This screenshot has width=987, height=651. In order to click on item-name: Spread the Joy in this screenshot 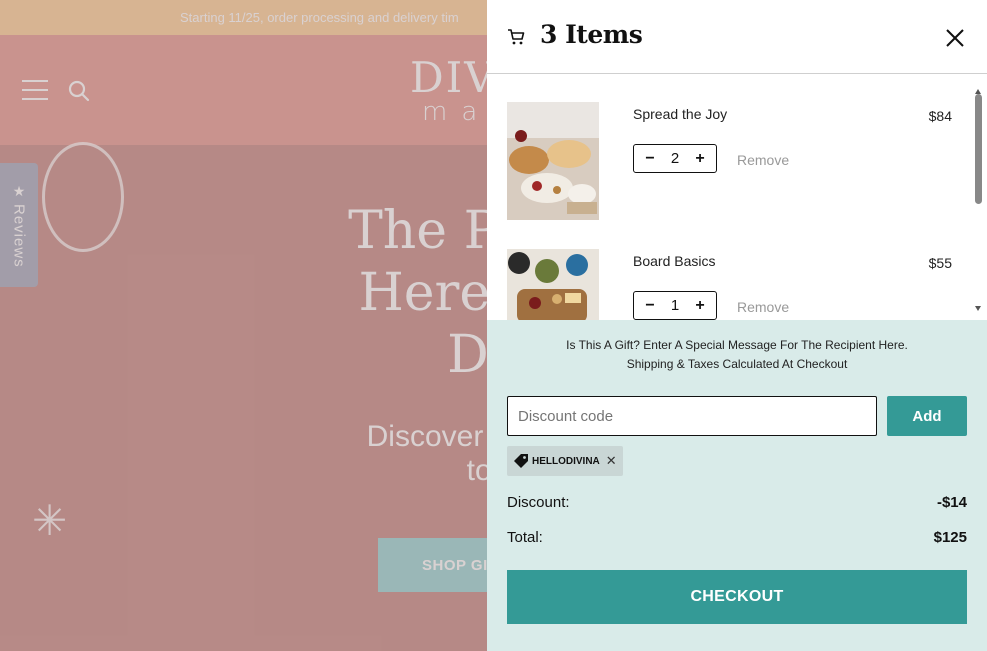, I will do `click(680, 114)`.